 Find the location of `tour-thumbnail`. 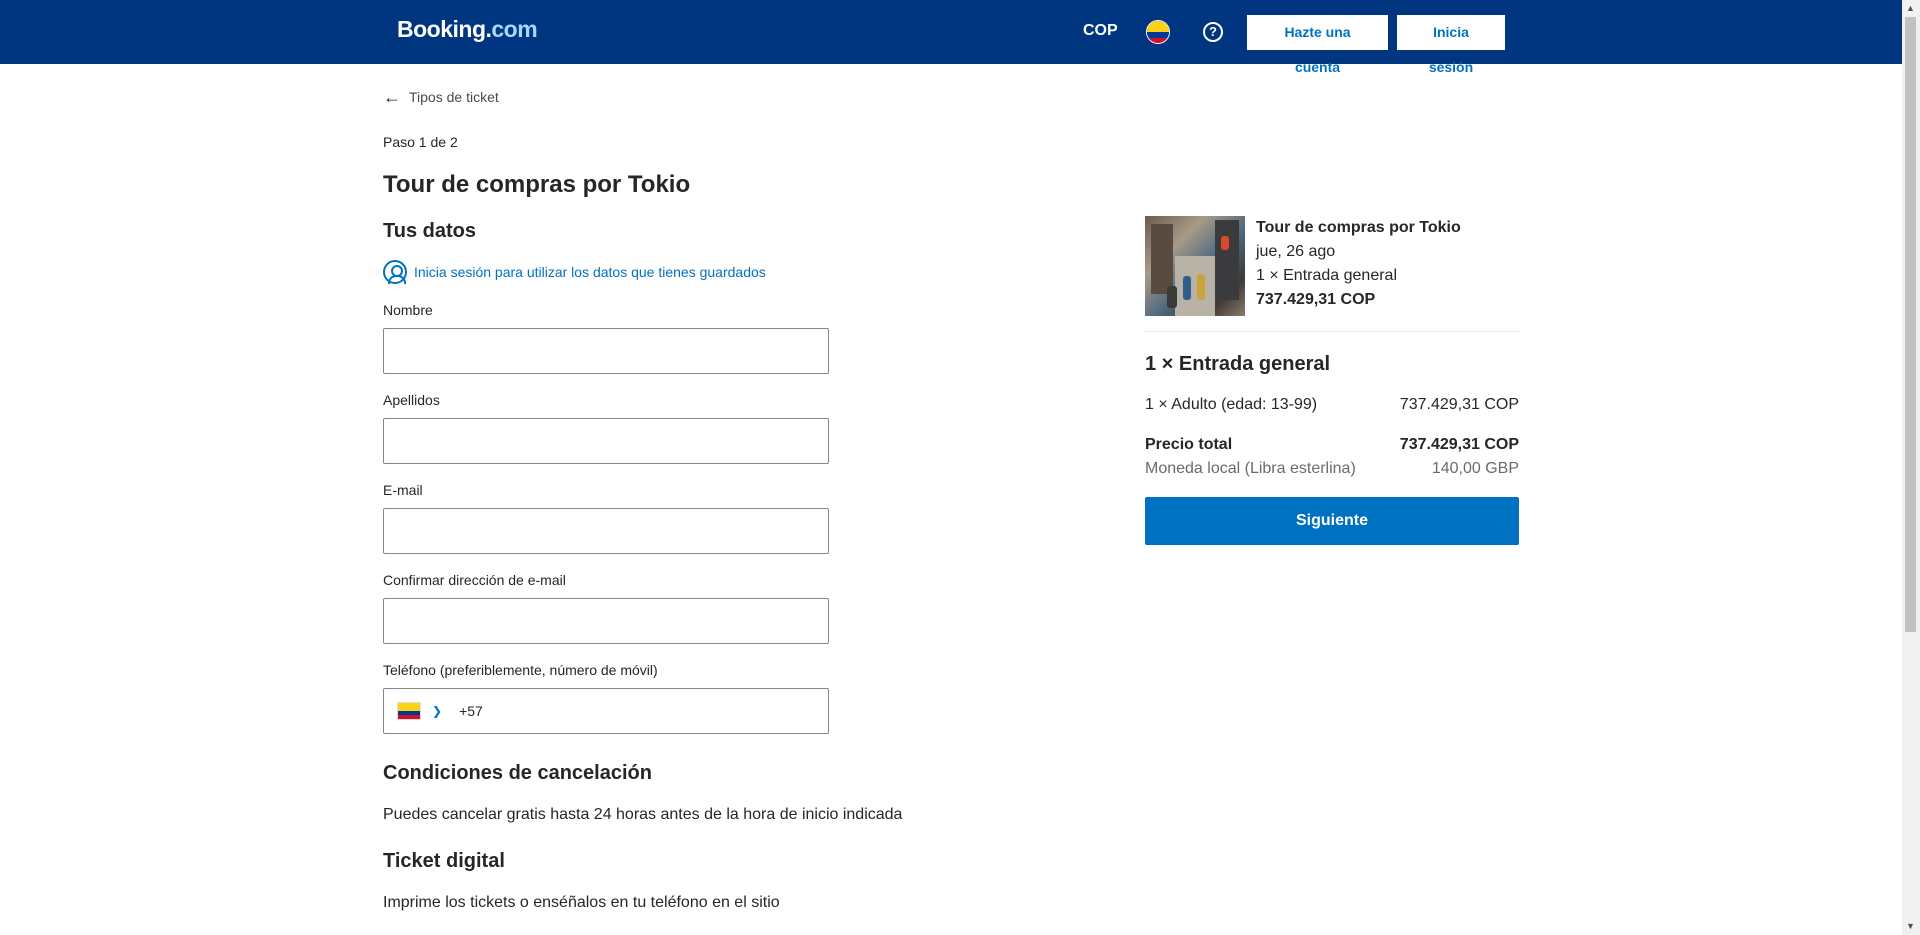

tour-thumbnail is located at coordinates (1195, 266).